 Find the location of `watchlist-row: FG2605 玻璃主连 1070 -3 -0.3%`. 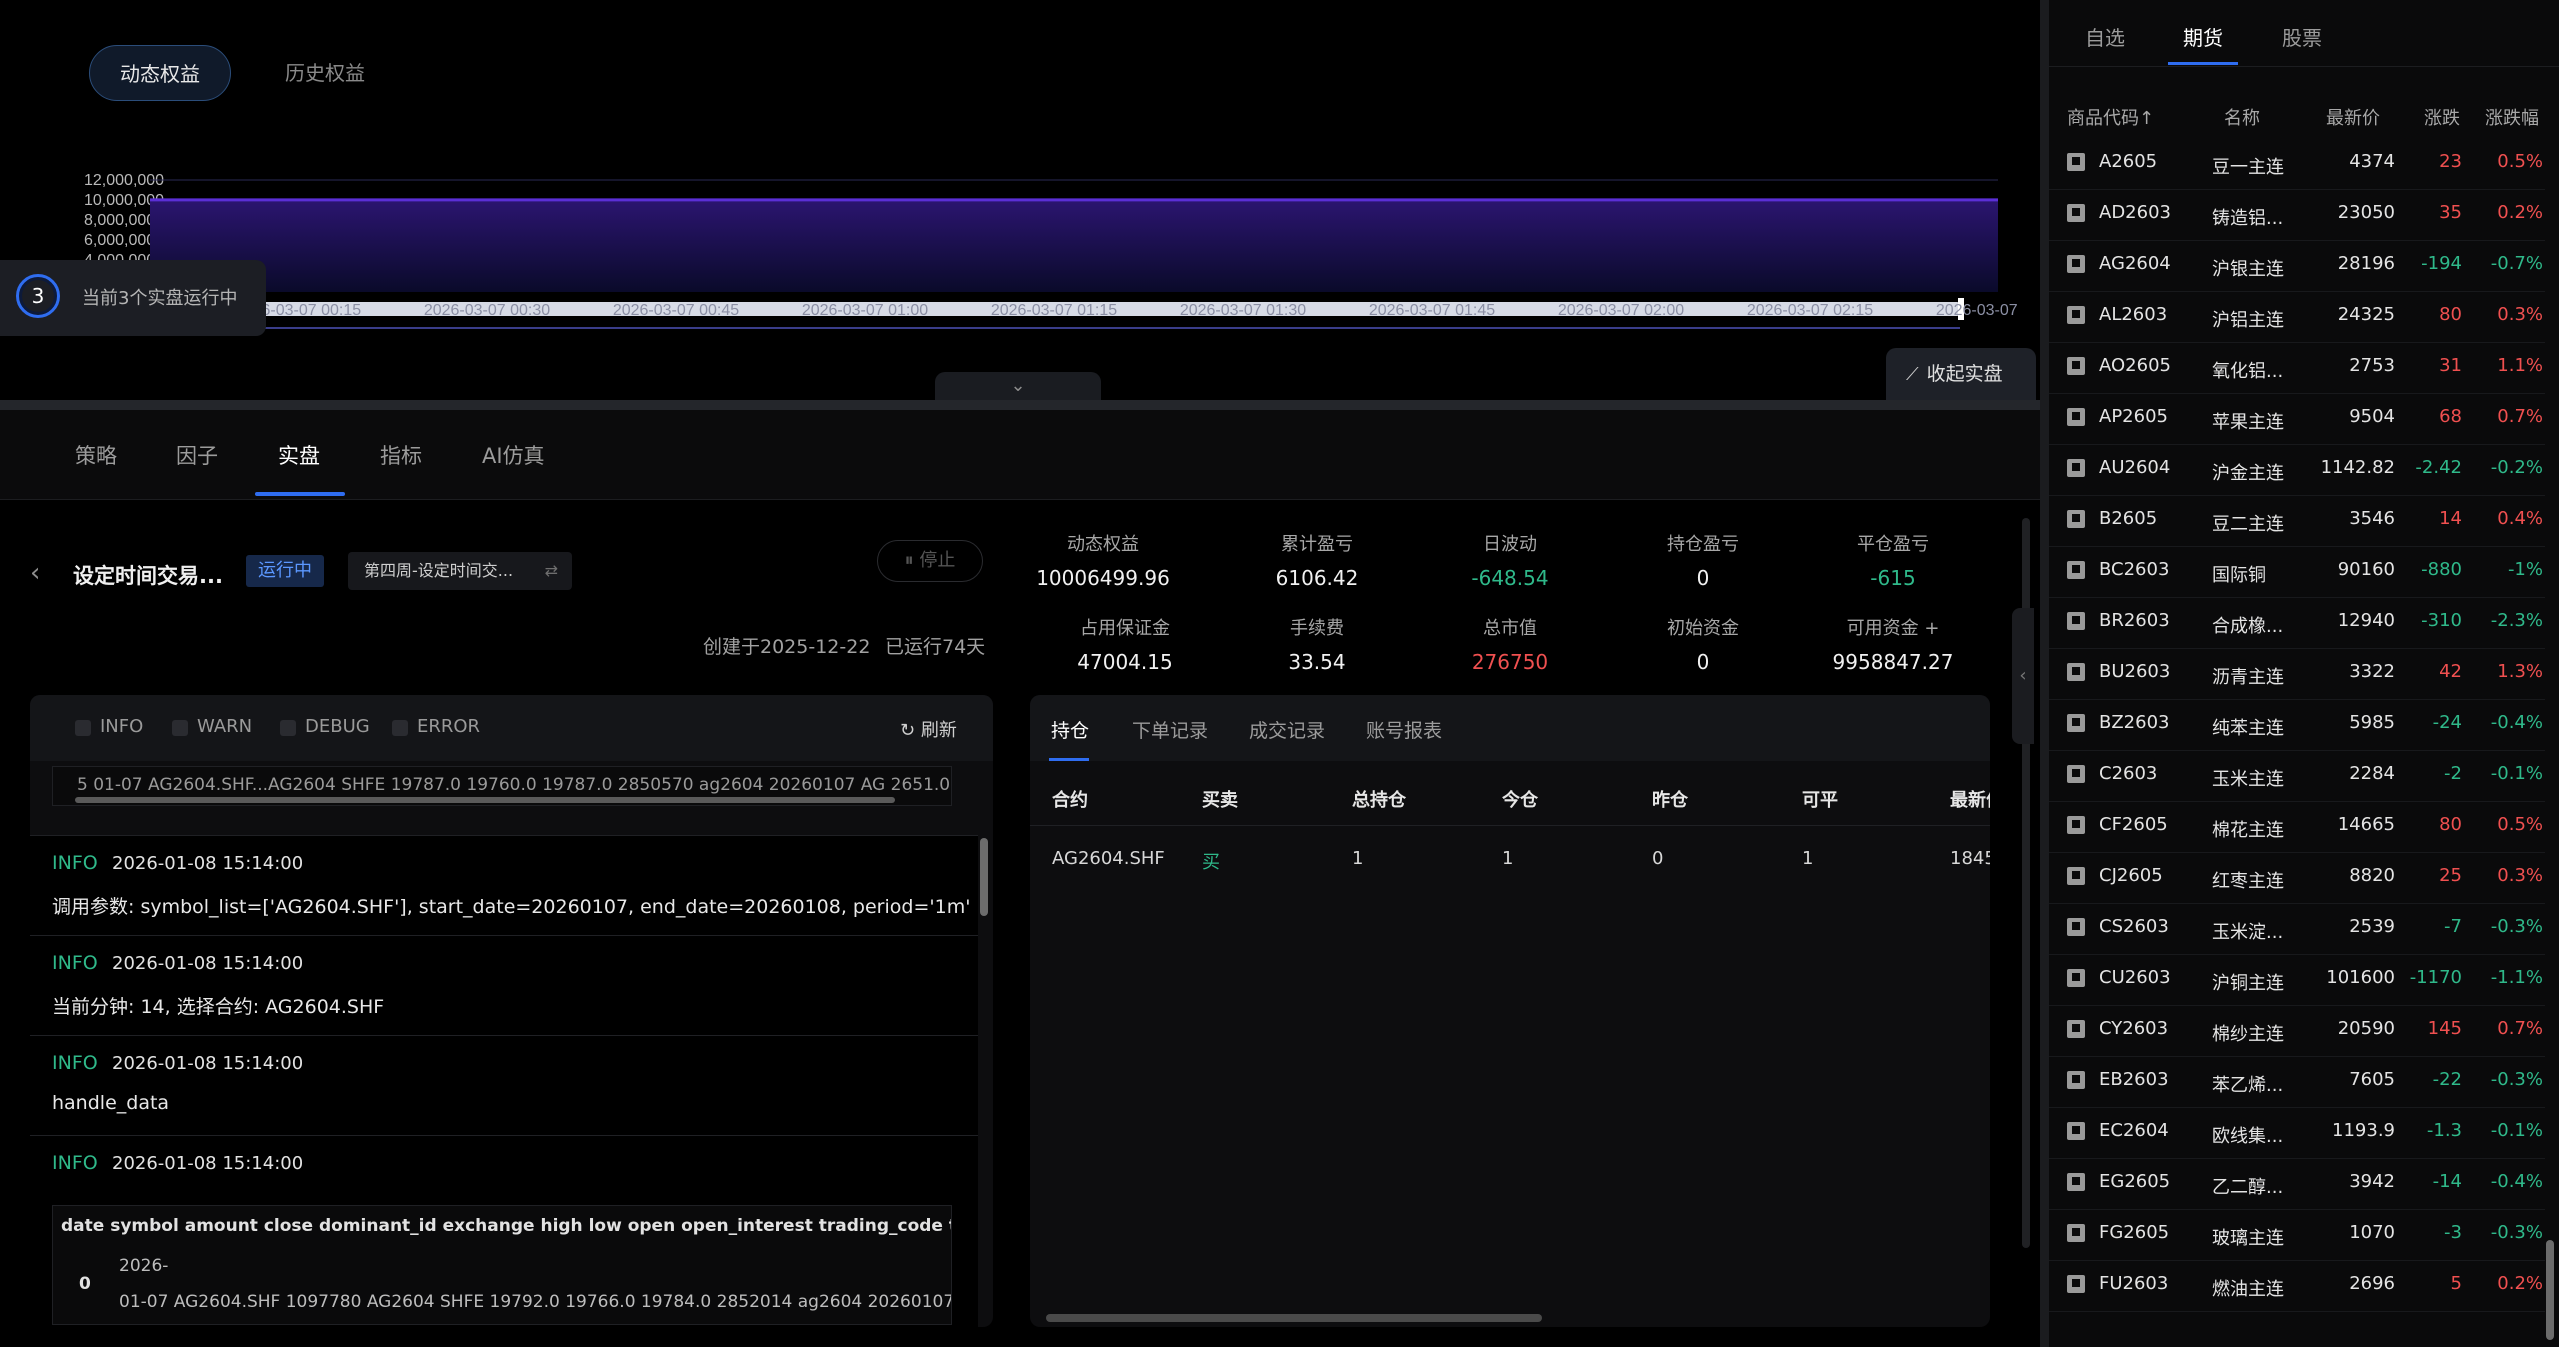

watchlist-row: FG2605 玻璃主连 1070 -3 -0.3% is located at coordinates (2297, 1235).